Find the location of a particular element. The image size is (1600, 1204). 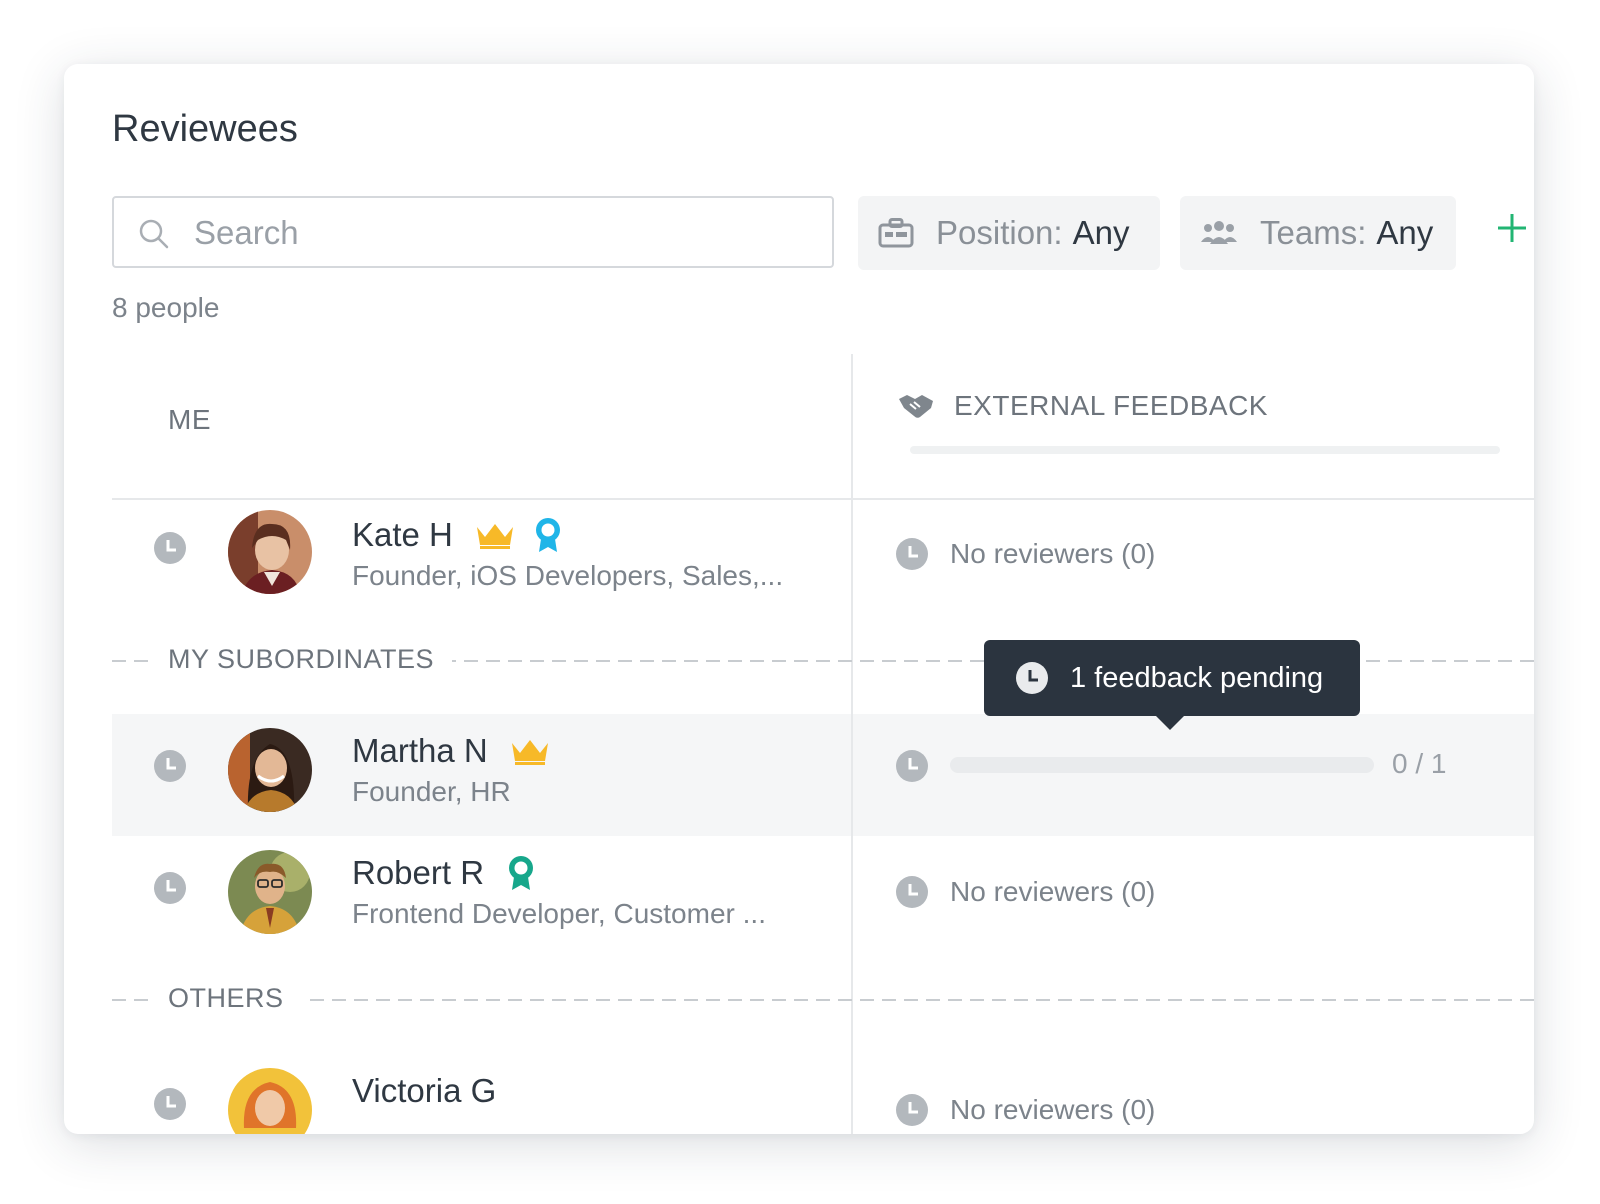

reviewee-name: Robert R is located at coordinates (444, 873).